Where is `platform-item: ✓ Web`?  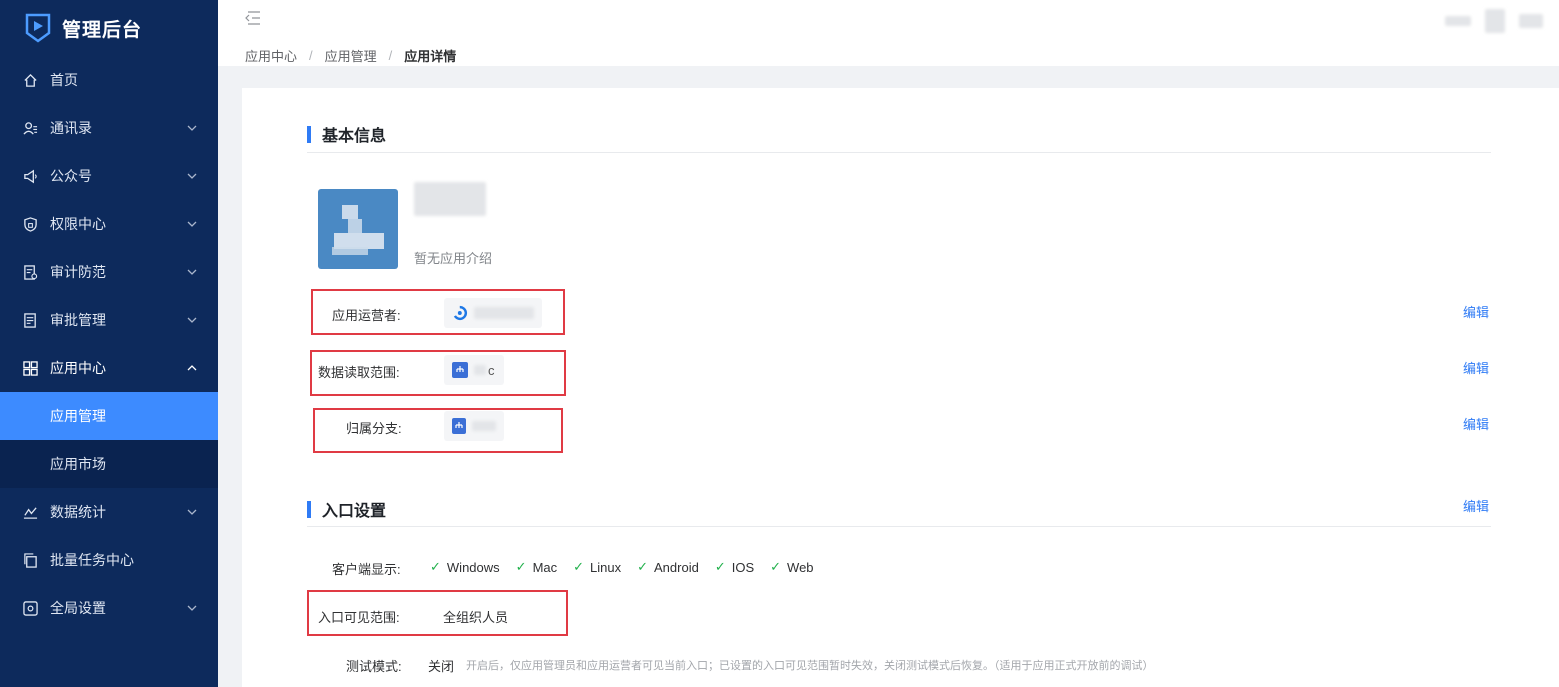 platform-item: ✓ Web is located at coordinates (791, 567).